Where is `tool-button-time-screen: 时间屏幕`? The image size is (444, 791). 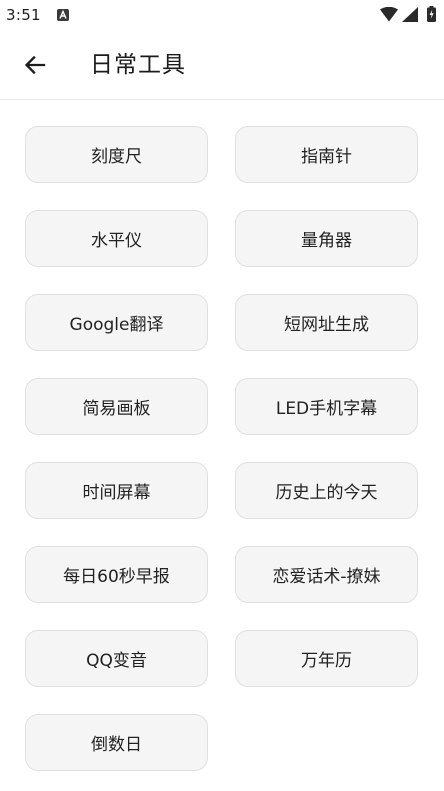 tool-button-time-screen: 时间屏幕 is located at coordinates (116, 490).